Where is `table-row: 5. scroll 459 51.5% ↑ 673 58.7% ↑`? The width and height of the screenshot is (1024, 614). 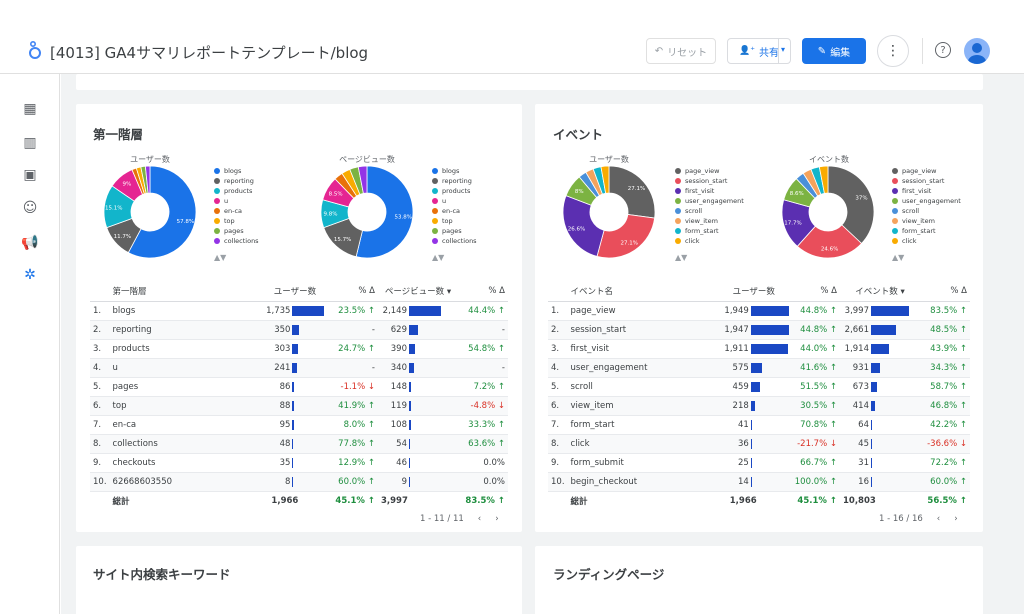 table-row: 5. scroll 459 51.5% ↑ 673 58.7% ↑ is located at coordinates (759, 387).